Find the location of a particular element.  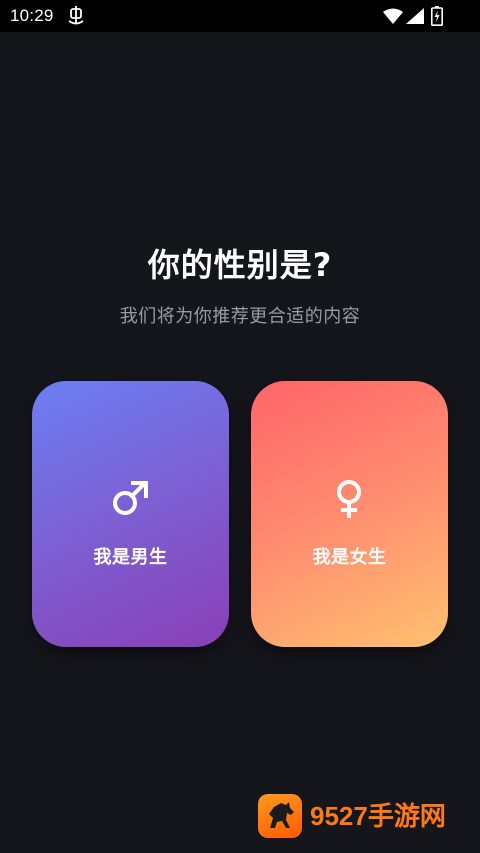

female-option-label: 我是女生 is located at coordinates (349, 557).